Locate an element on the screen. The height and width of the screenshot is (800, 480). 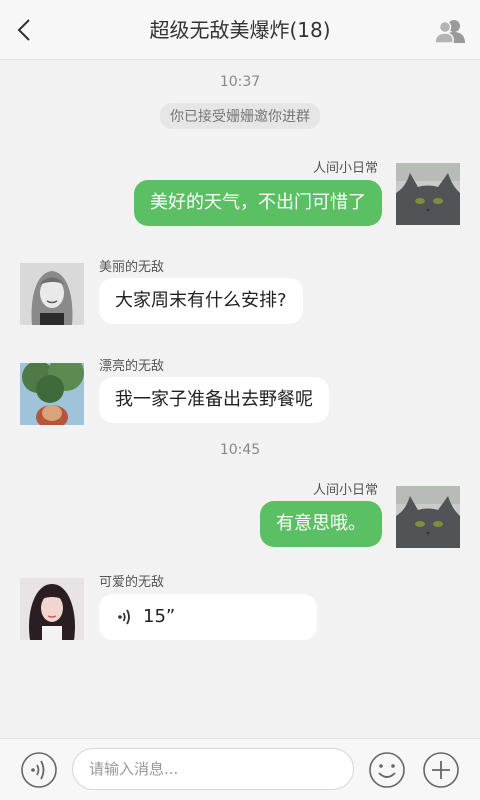
timestamp: 10:37 is located at coordinates (240, 82).